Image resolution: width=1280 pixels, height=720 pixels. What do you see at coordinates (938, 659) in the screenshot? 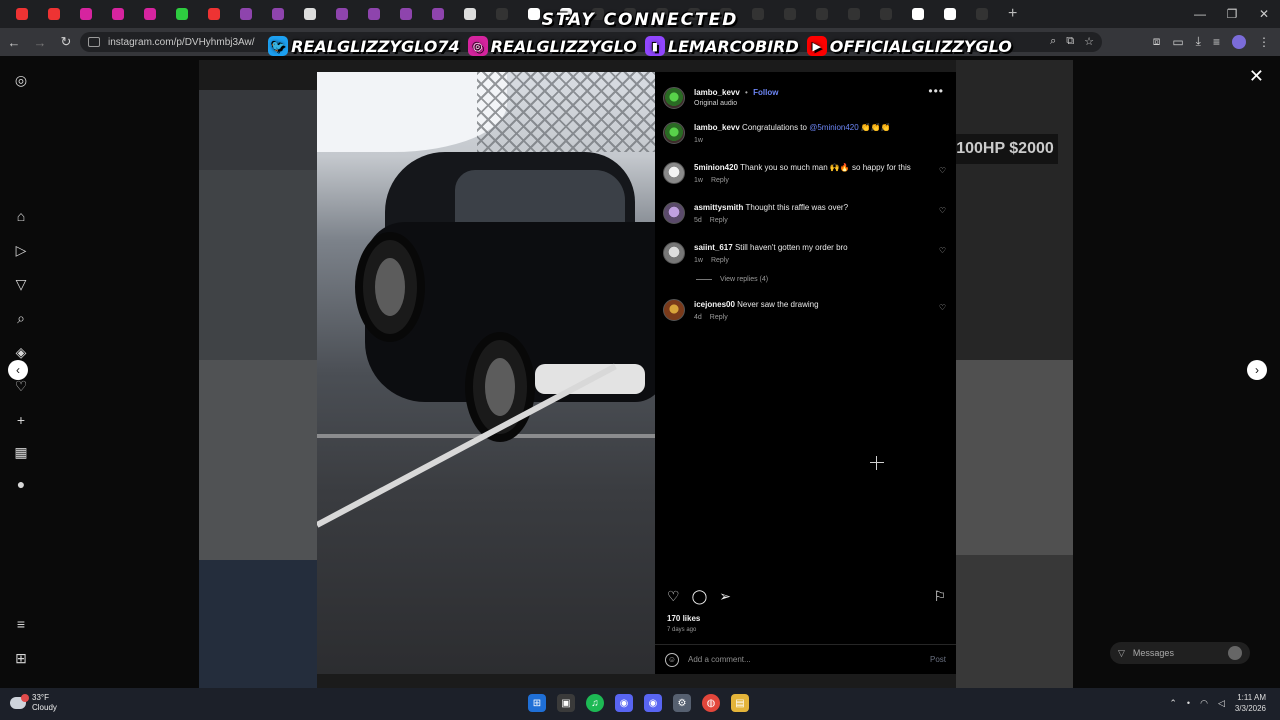
I see `post-comment-button: Post` at bounding box center [938, 659].